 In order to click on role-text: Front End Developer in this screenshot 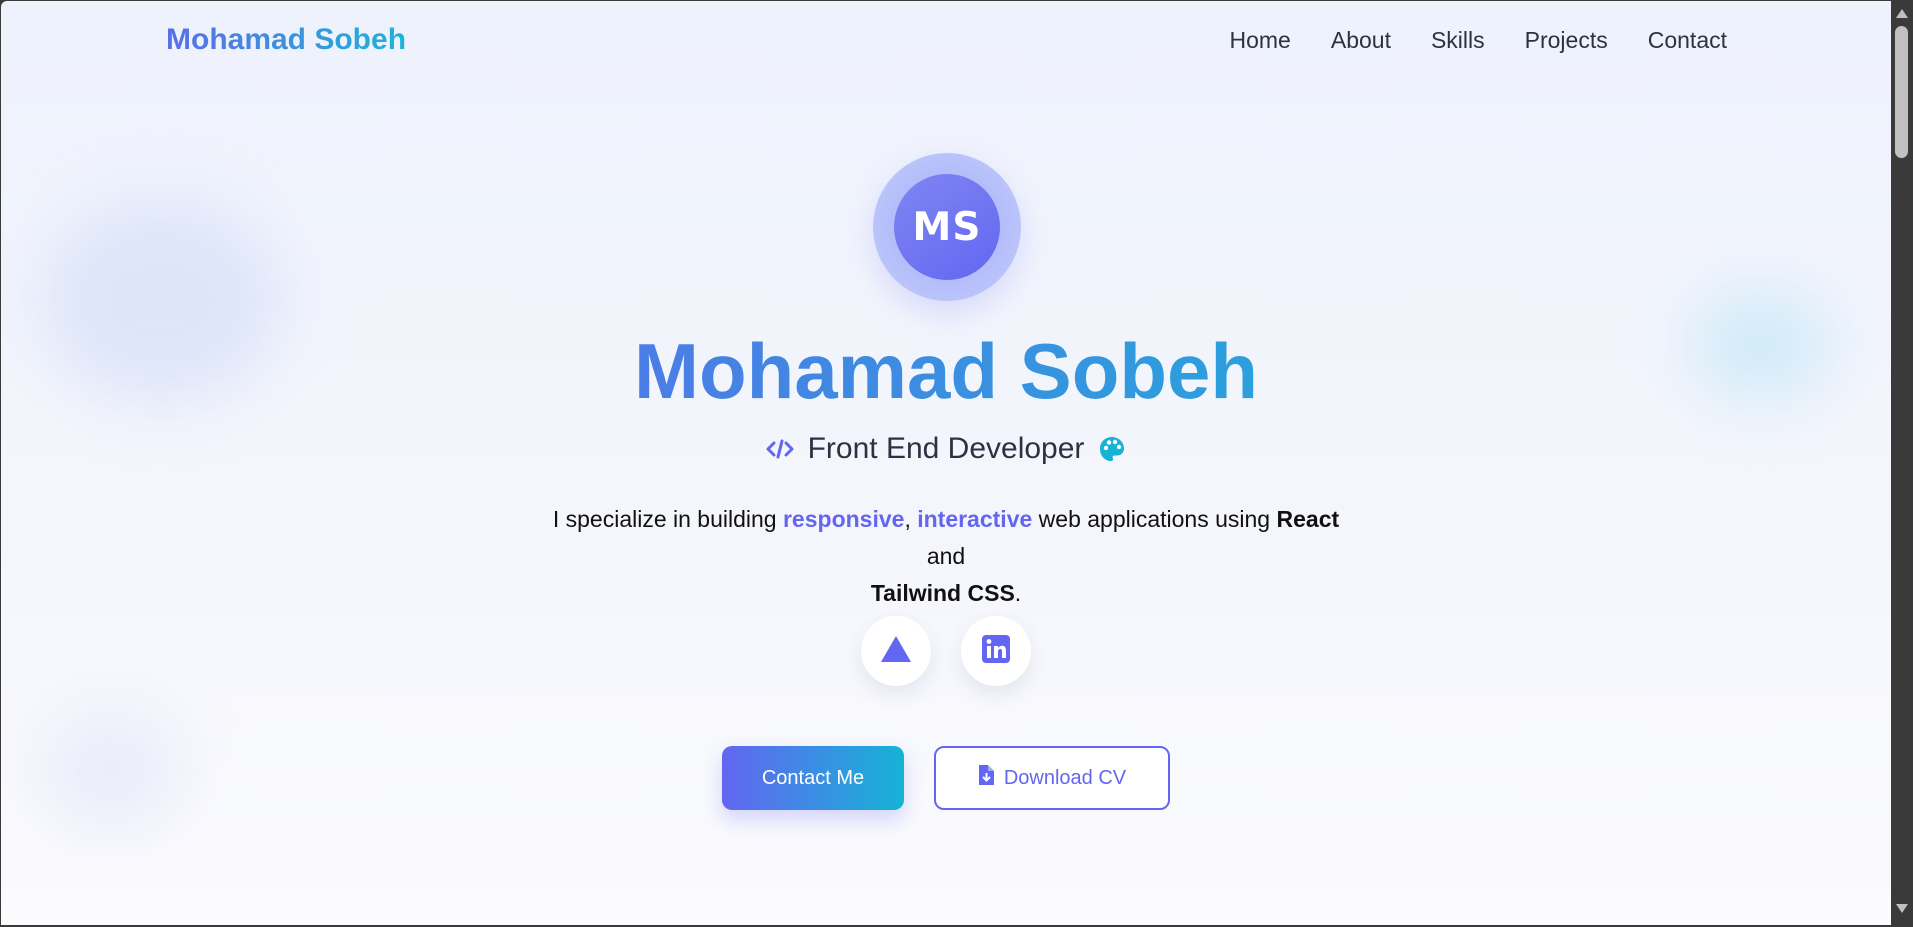, I will do `click(946, 448)`.